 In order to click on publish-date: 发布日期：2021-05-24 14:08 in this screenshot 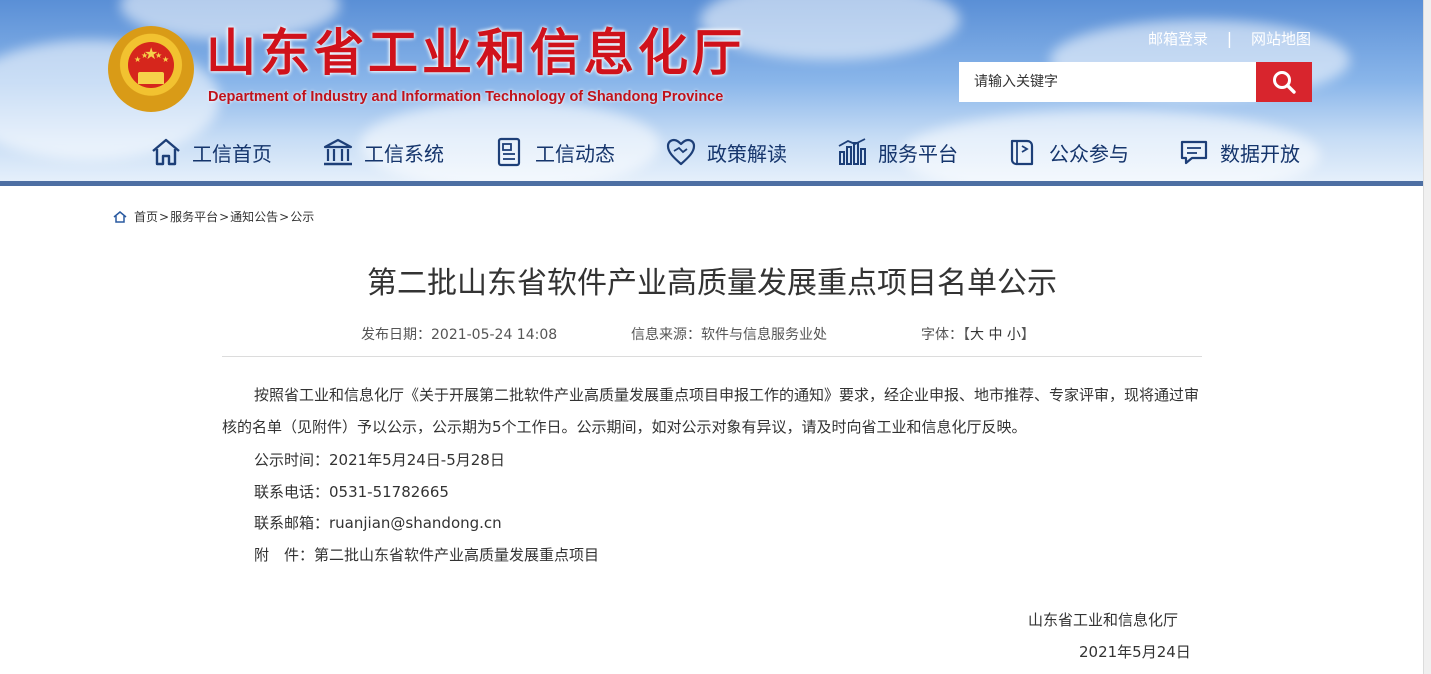, I will do `click(459, 334)`.